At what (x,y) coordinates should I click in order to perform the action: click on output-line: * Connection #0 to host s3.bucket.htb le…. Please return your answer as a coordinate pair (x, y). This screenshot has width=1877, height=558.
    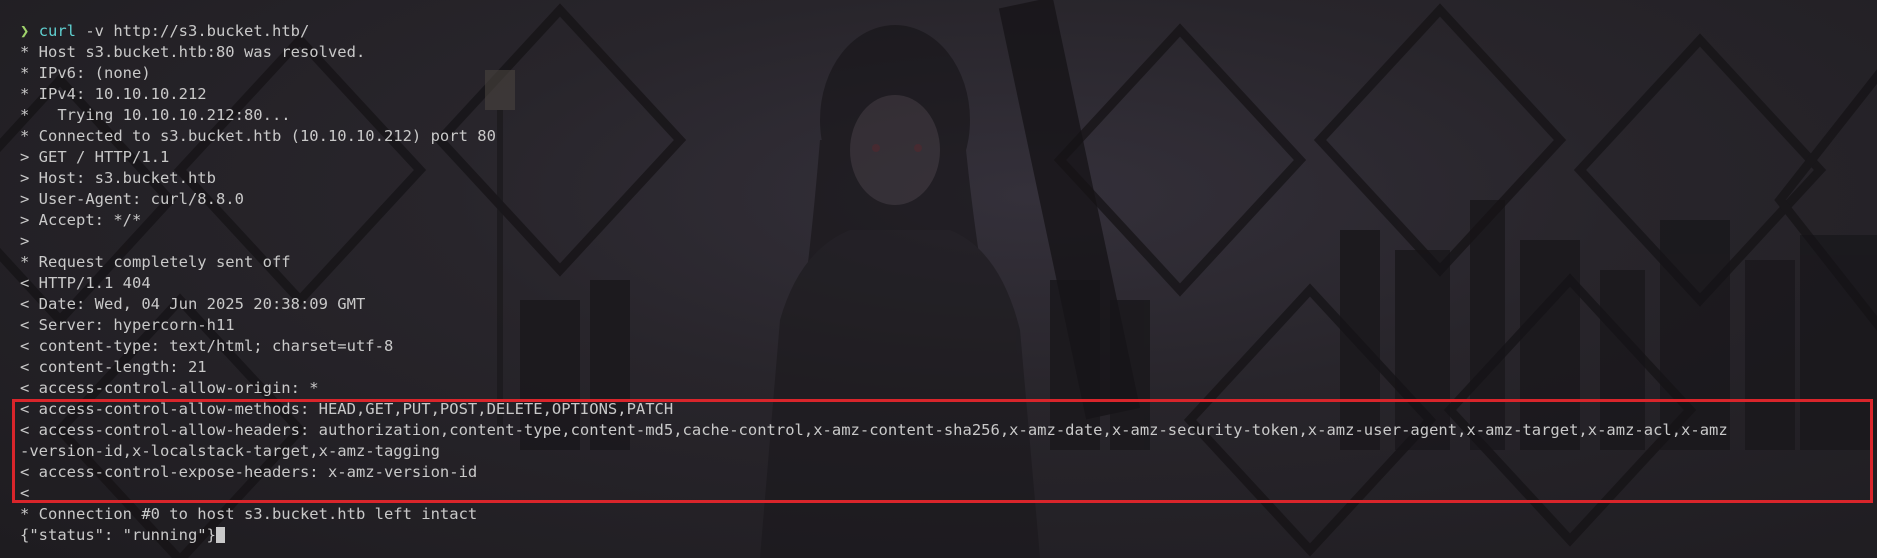
    Looking at the image, I should click on (249, 514).